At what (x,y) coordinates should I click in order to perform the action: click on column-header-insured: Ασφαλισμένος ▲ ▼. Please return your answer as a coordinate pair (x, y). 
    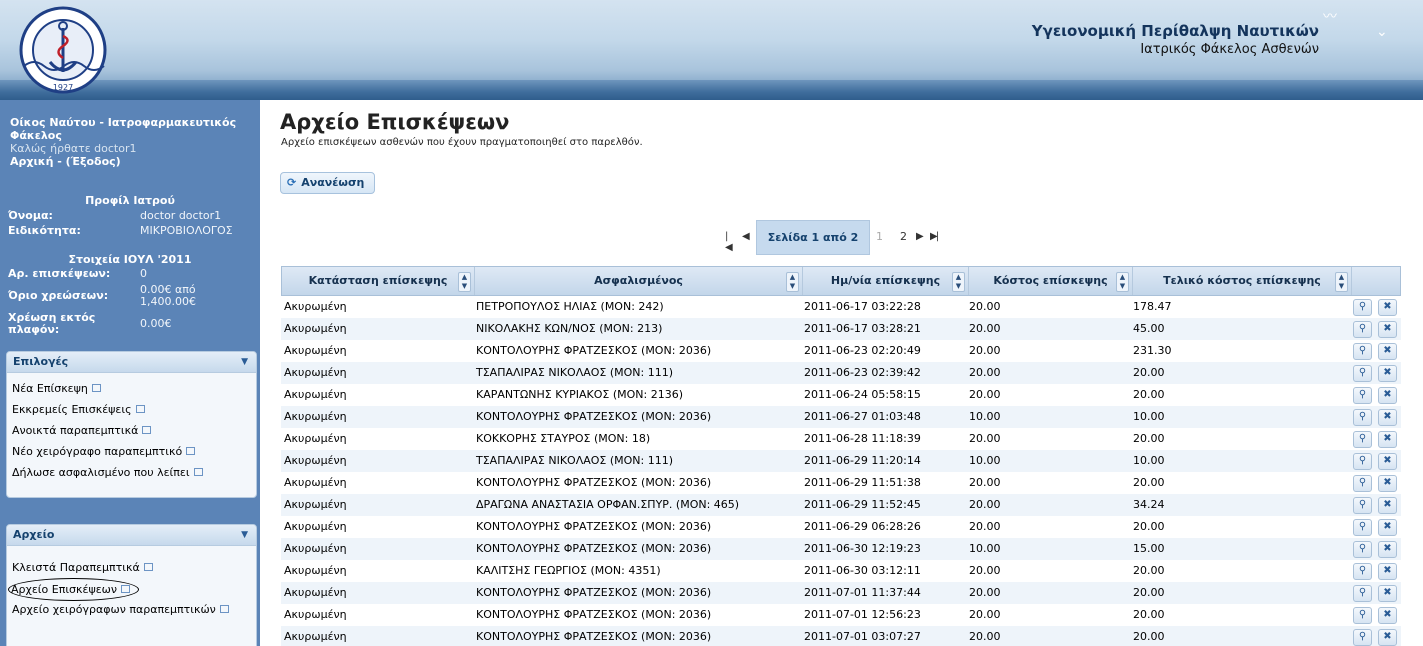
    Looking at the image, I should click on (639, 281).